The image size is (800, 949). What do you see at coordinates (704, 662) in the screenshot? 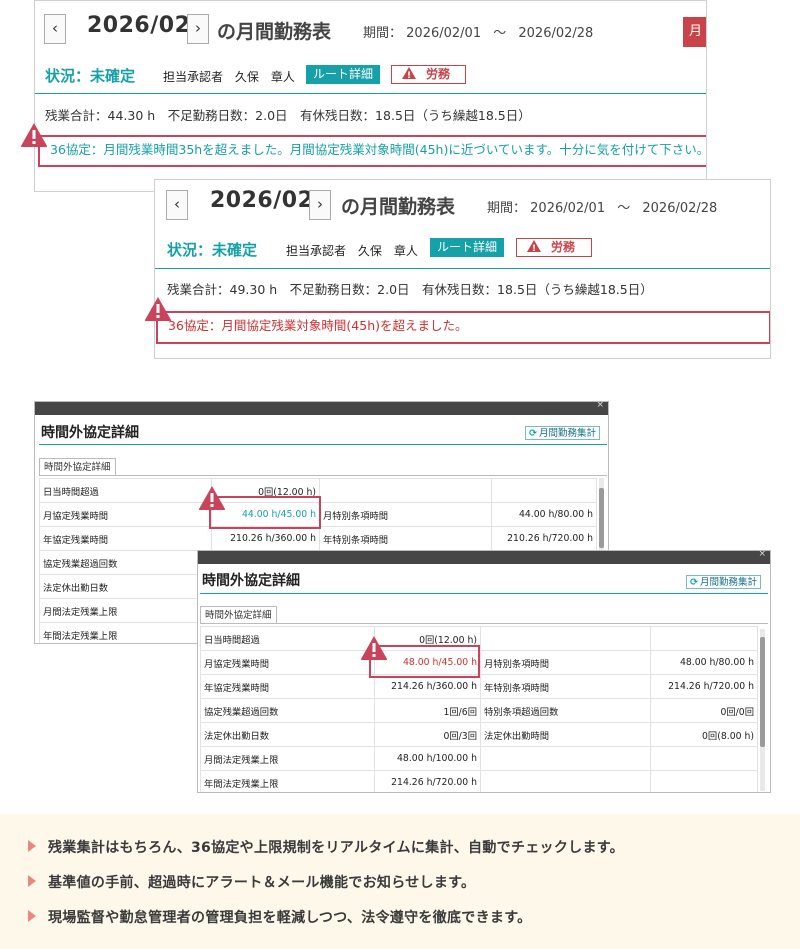
I see `table-cell-value: 48.00 h/80.00 h` at bounding box center [704, 662].